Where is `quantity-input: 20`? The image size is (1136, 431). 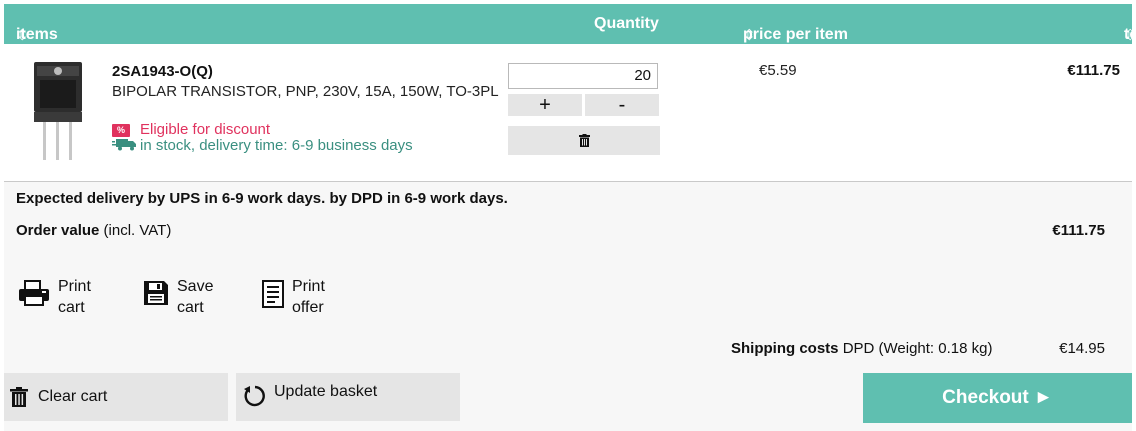 quantity-input: 20 is located at coordinates (583, 76).